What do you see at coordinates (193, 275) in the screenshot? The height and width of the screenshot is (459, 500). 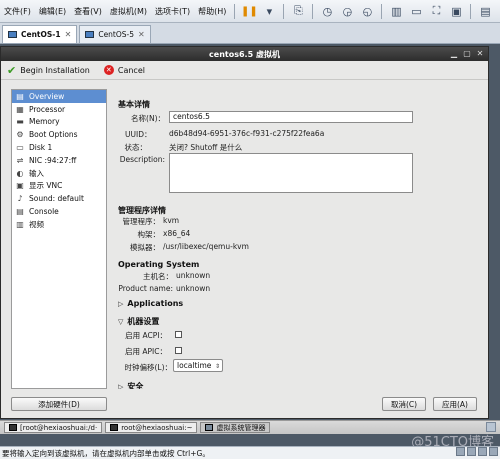 I see `hostname-value: unknown` at bounding box center [193, 275].